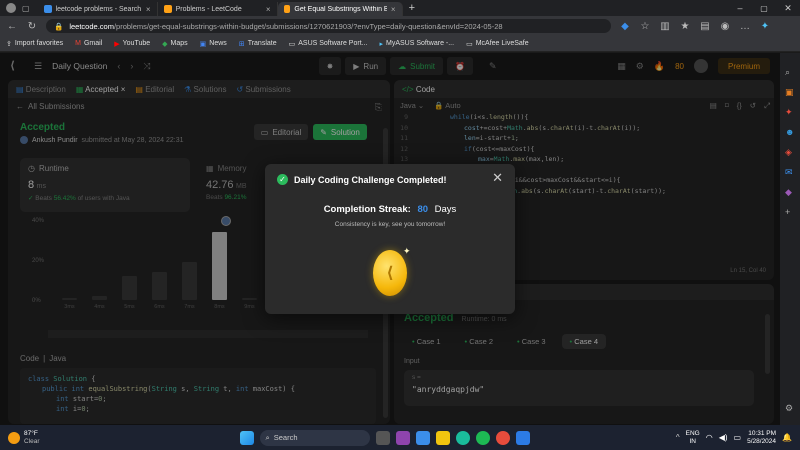 The height and width of the screenshot is (450, 800). What do you see at coordinates (340, 9) in the screenshot?
I see `tab-active: Get Equal Substrings Within Bud... ×` at bounding box center [340, 9].